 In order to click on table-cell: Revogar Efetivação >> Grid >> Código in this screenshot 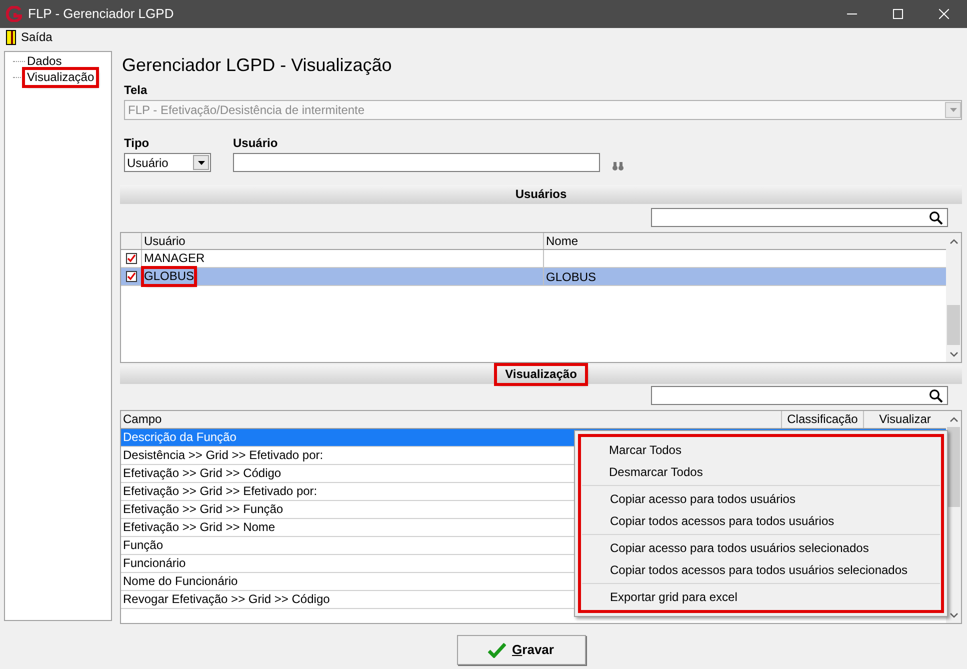, I will do `click(226, 599)`.